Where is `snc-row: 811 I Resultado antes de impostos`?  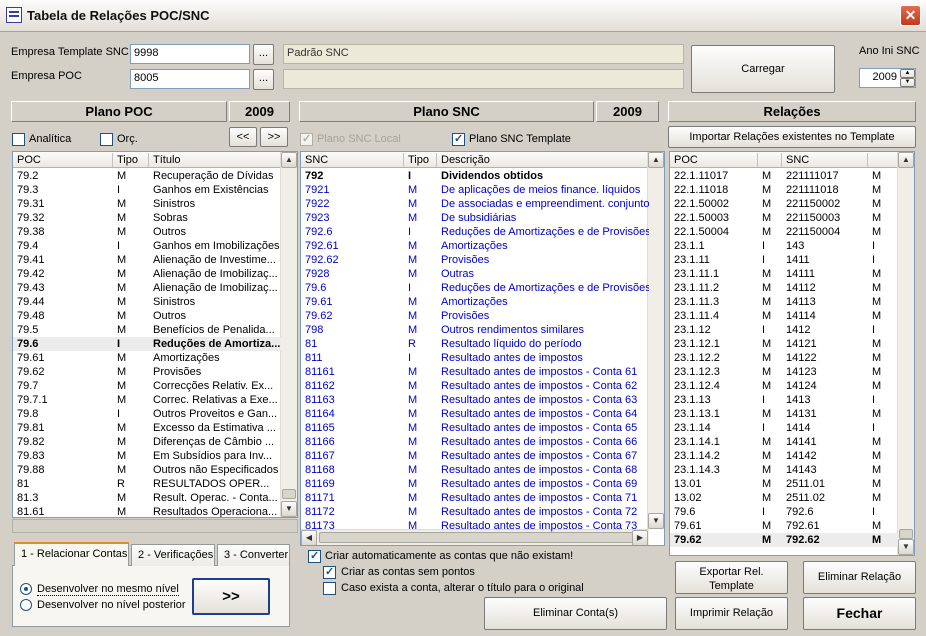
snc-row: 811 I Resultado antes de impostos is located at coordinates (475, 358).